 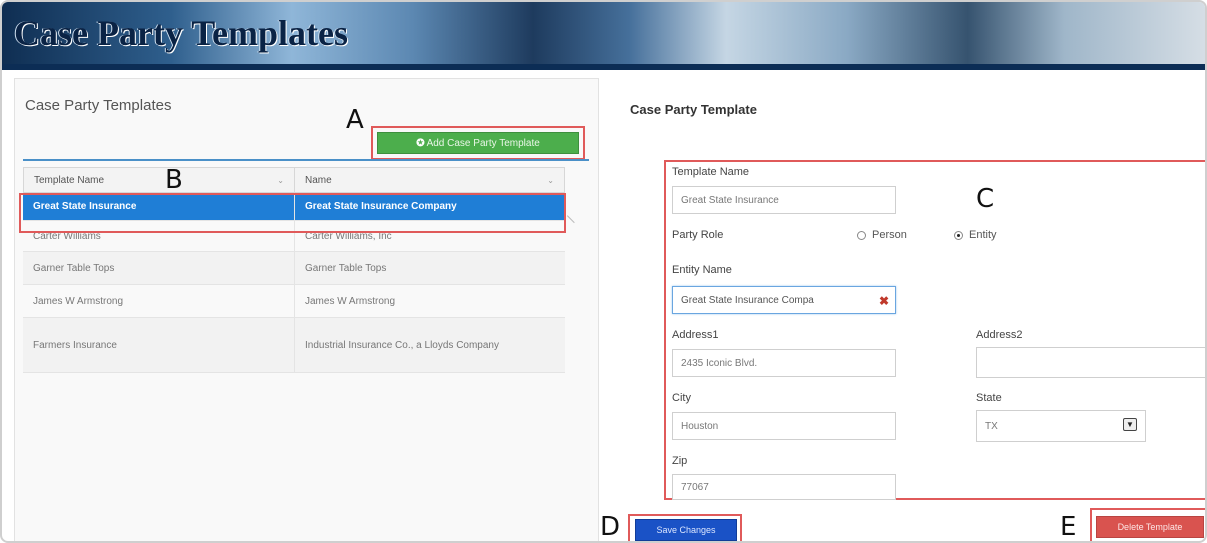 I want to click on callout-d: D, so click(x=610, y=527).